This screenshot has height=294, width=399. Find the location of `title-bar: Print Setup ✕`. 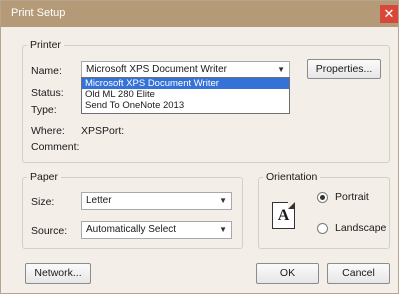

title-bar: Print Setup ✕ is located at coordinates (199, 14).